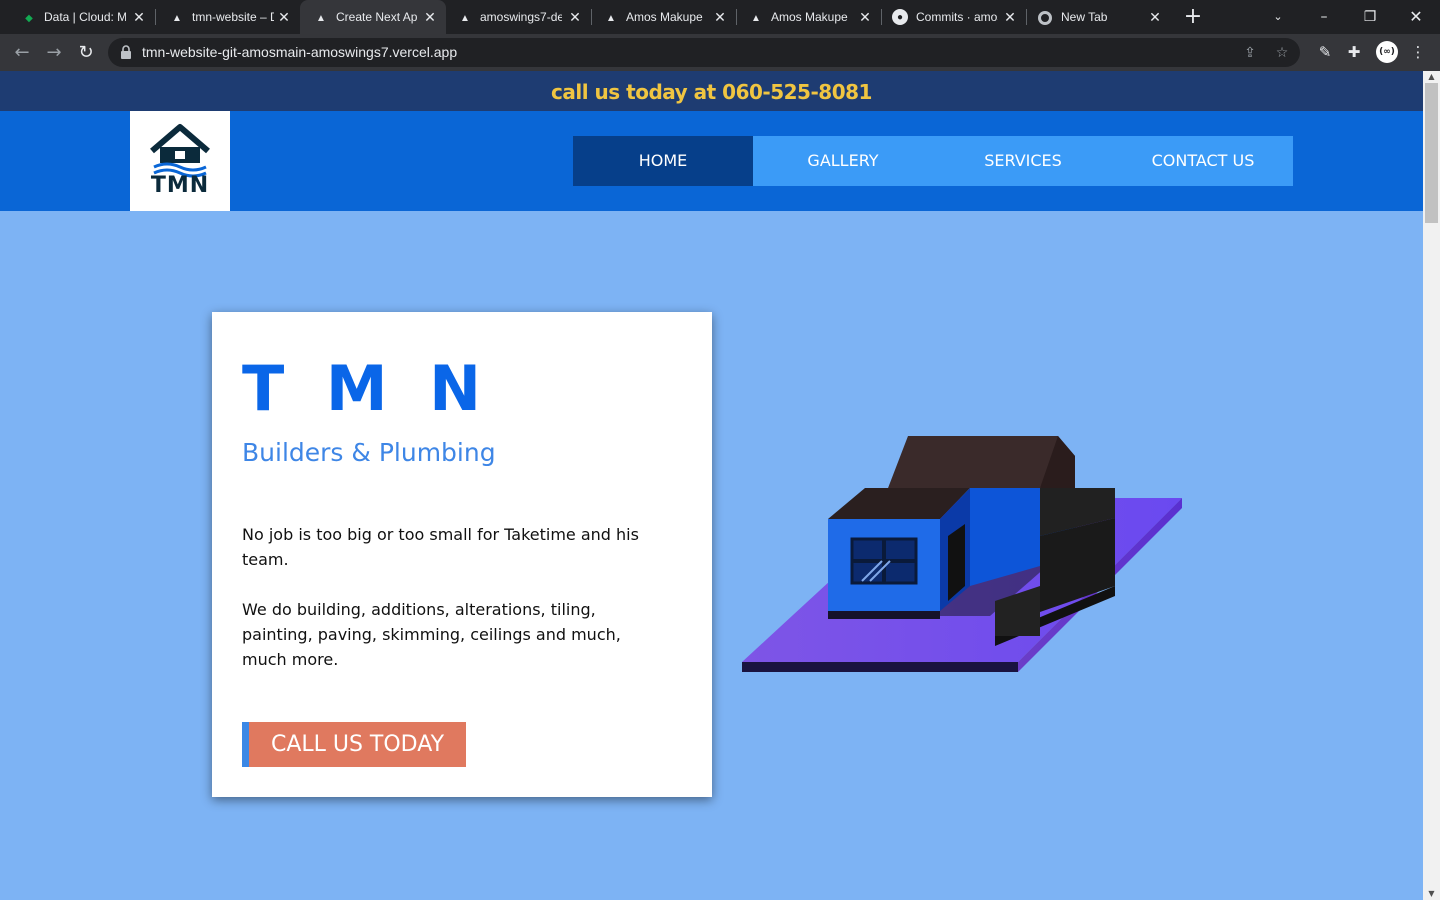  Describe the element at coordinates (369, 452) in the screenshot. I see `hero-subtitle: Builders & Plumbing` at that location.